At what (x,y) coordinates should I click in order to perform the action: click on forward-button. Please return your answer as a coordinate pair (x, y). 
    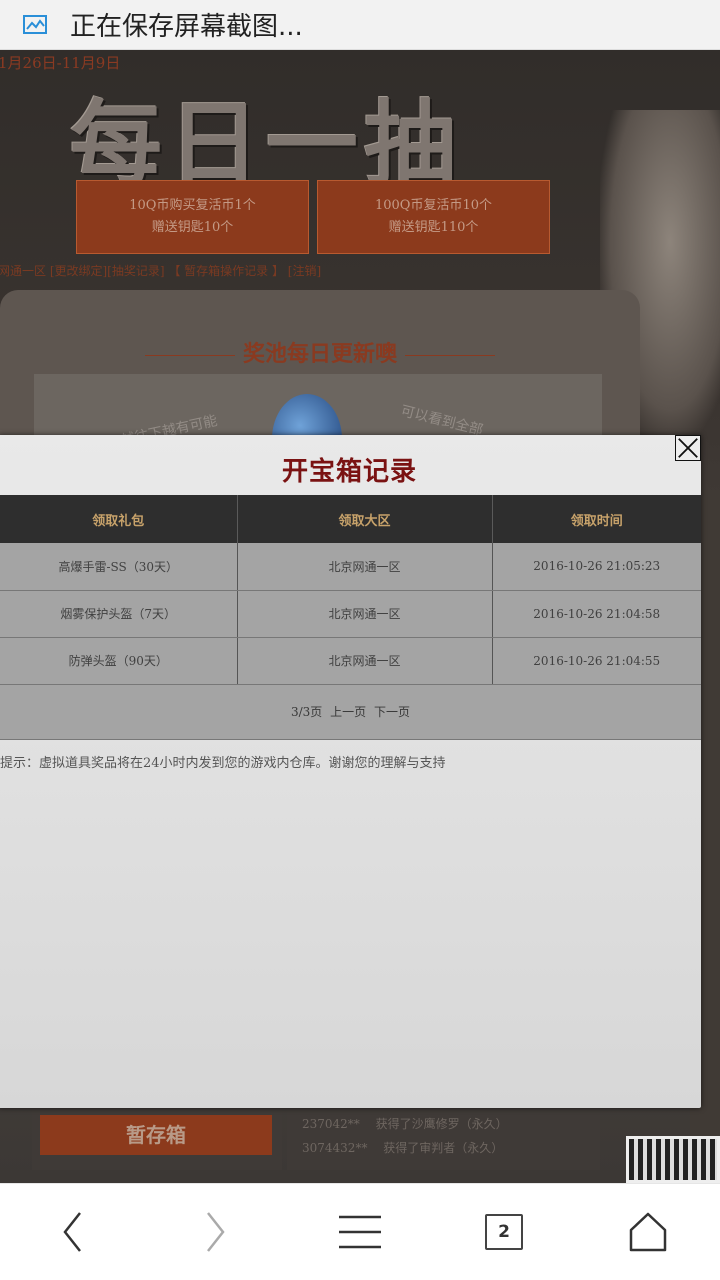
    Looking at the image, I should click on (216, 1232).